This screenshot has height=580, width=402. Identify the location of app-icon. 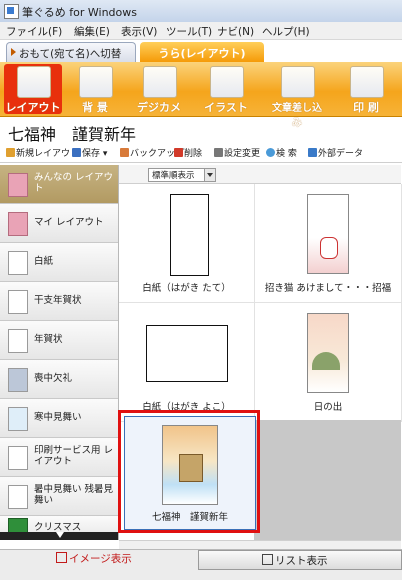
(11, 11).